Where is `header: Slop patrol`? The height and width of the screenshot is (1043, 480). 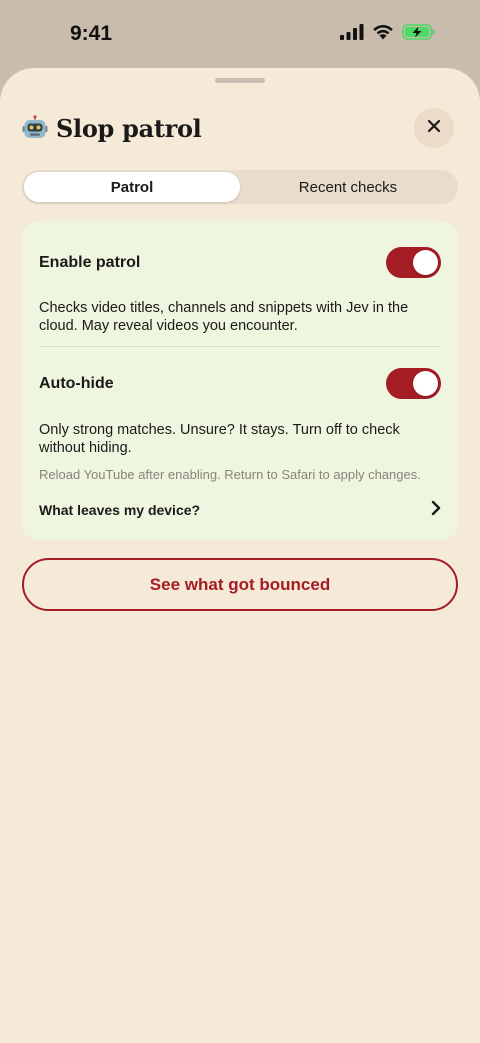 header: Slop patrol is located at coordinates (238, 128).